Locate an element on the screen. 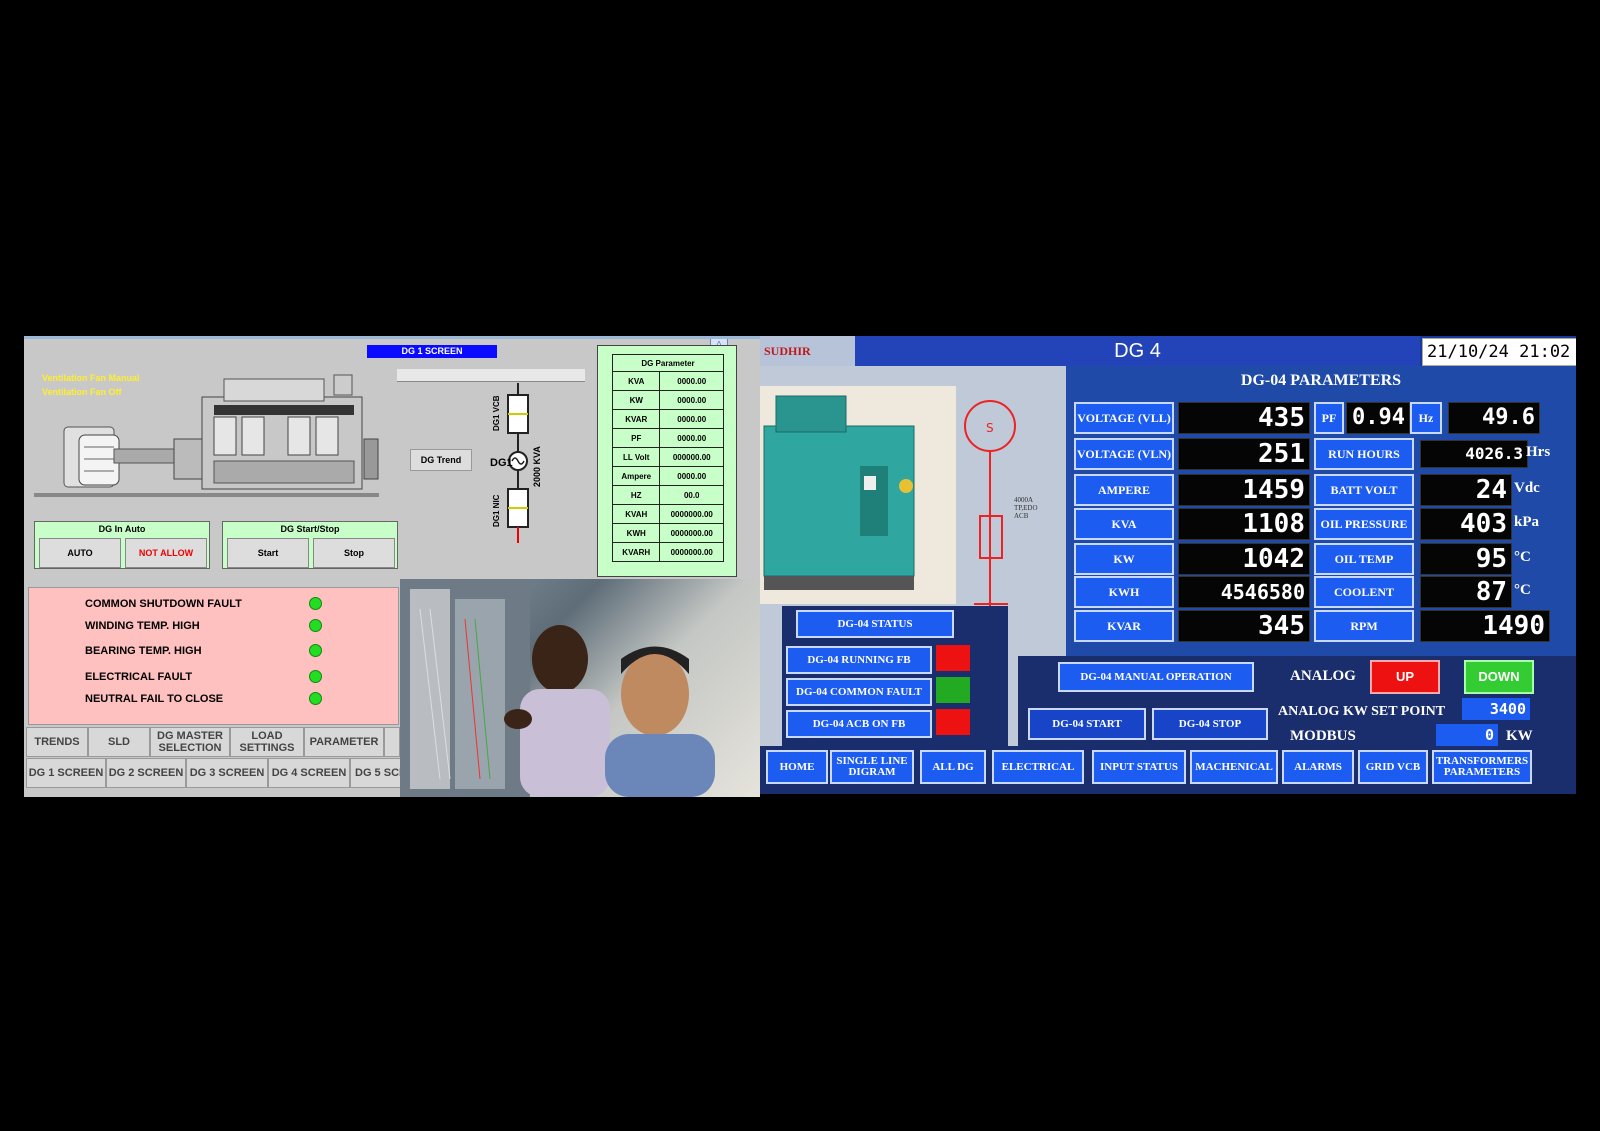 This screenshot has width=1600, height=1131. hz-value: 49.6 is located at coordinates (1494, 418).